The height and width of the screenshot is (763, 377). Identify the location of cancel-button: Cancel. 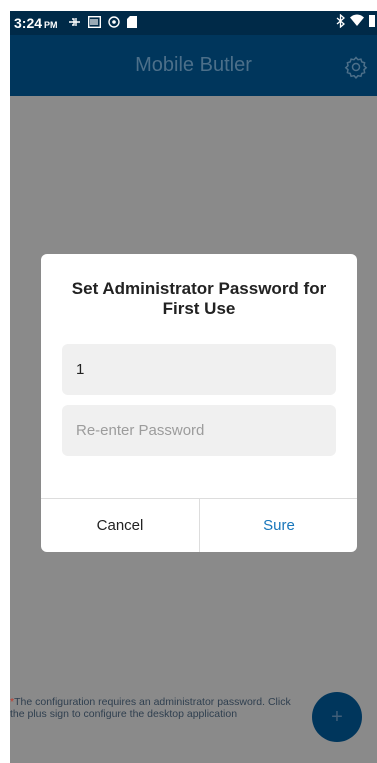
(120, 525).